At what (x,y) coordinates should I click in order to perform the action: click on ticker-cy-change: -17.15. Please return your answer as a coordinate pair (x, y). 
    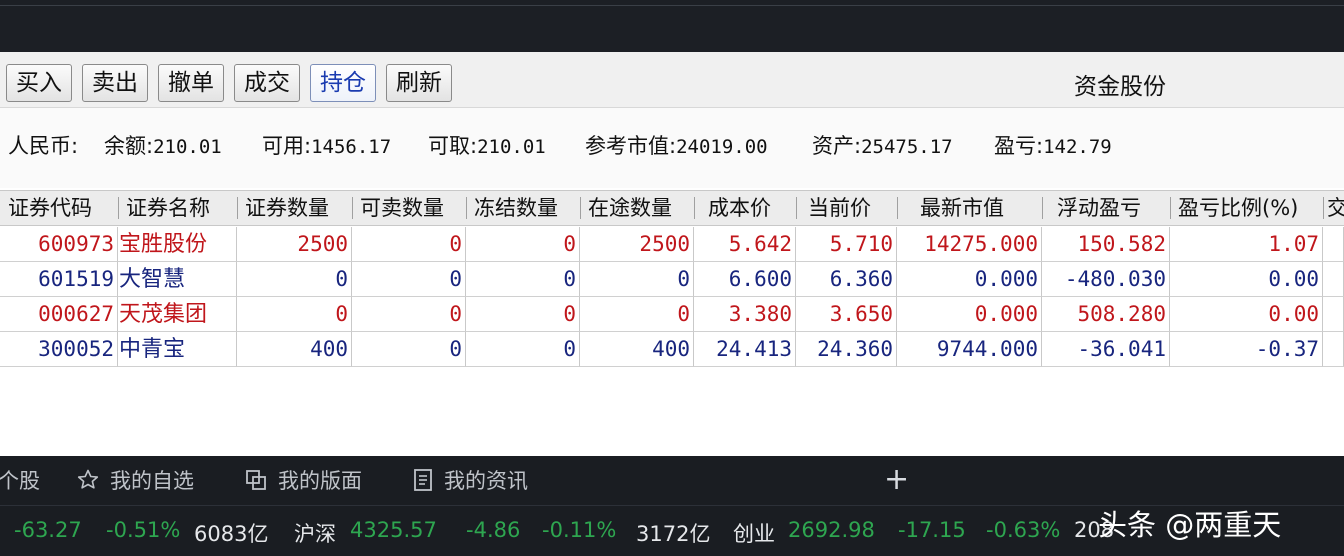
    Looking at the image, I should click on (932, 530).